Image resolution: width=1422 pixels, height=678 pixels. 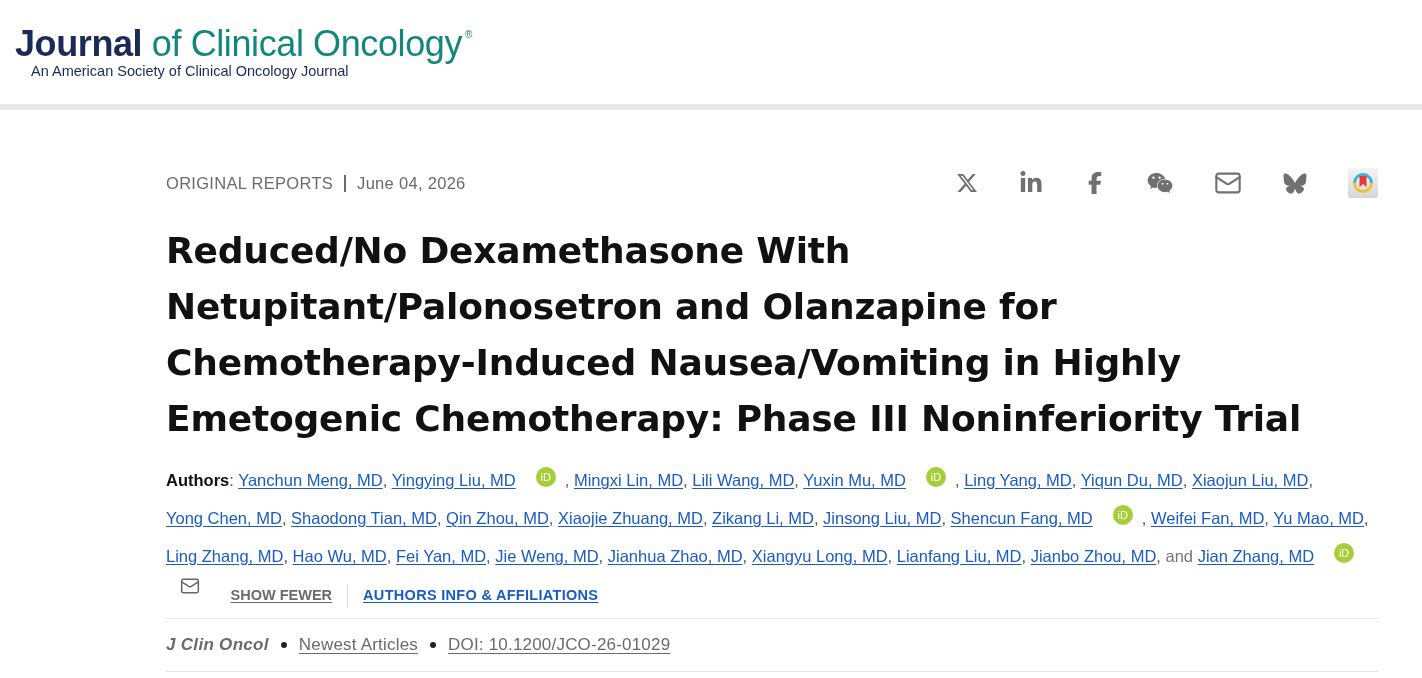 I want to click on author-link: Weifei Fan, MD, so click(x=1207, y=518).